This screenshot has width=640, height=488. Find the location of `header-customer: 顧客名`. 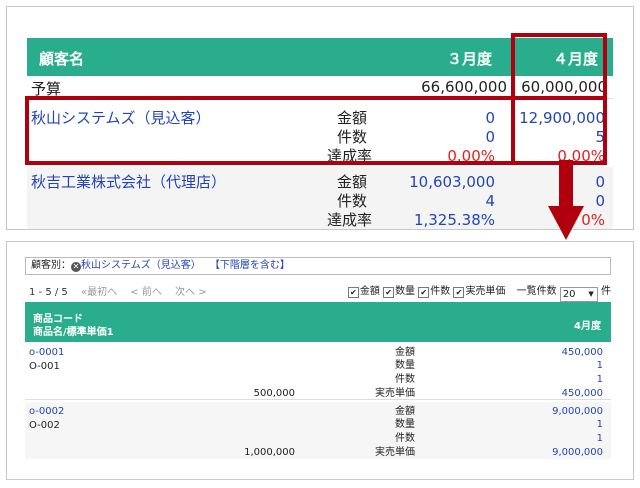

header-customer: 顧客名 is located at coordinates (62, 59).